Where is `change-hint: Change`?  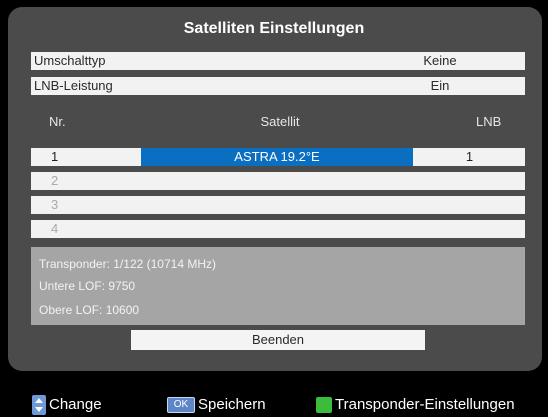
change-hint: Change is located at coordinates (67, 405).